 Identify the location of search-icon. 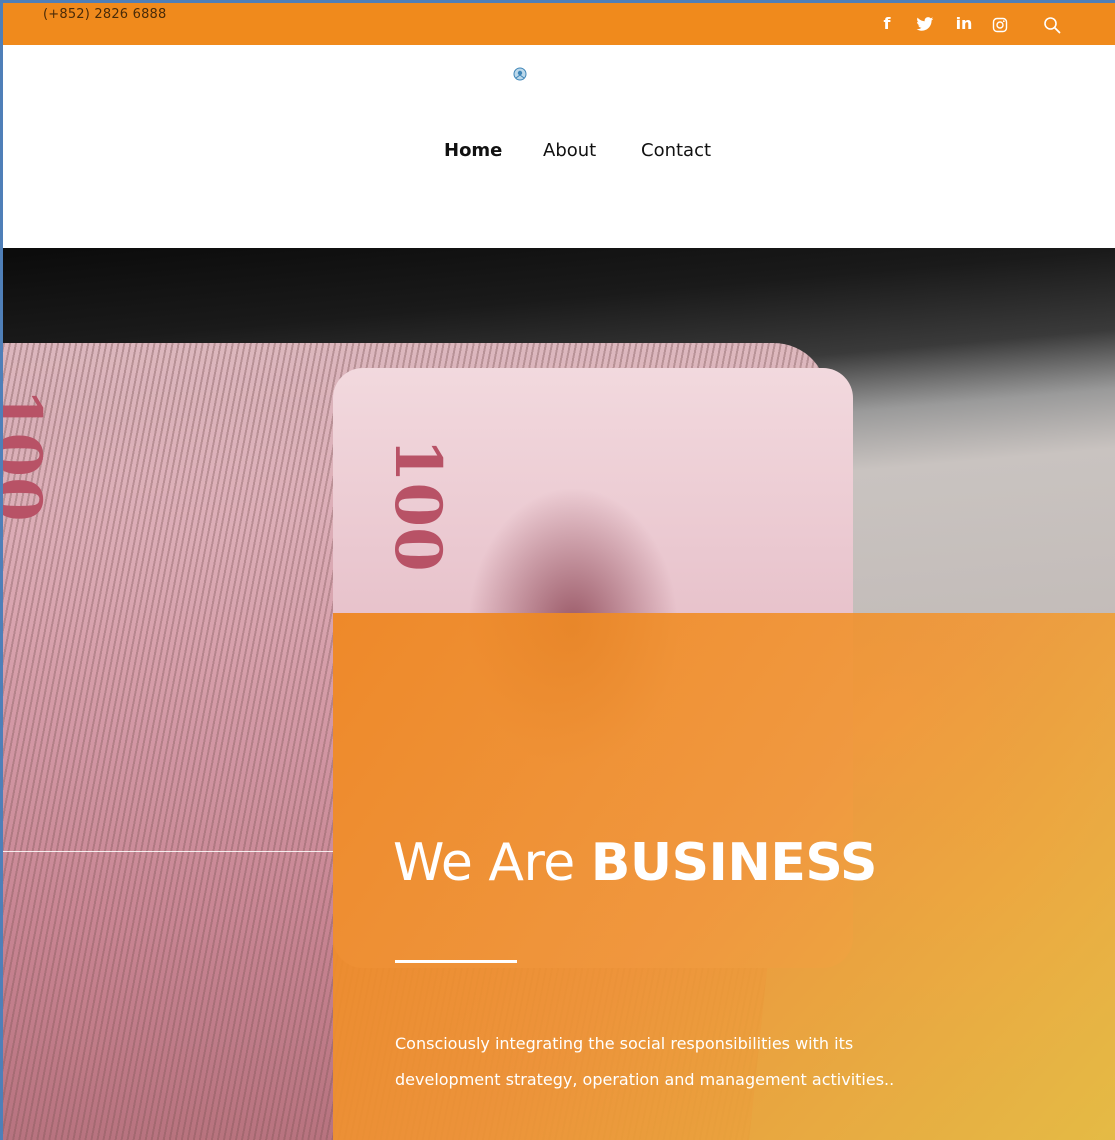
(1052, 24).